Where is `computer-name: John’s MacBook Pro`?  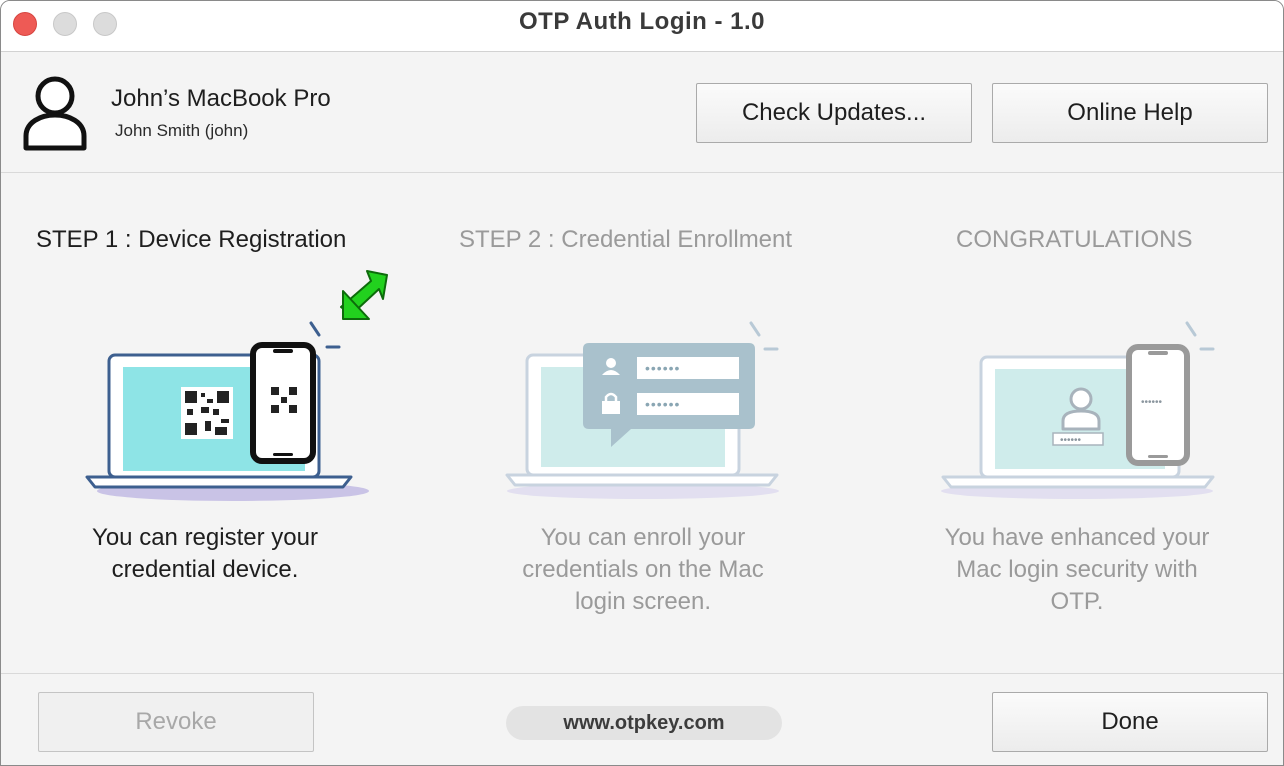
computer-name: John’s MacBook Pro is located at coordinates (221, 98).